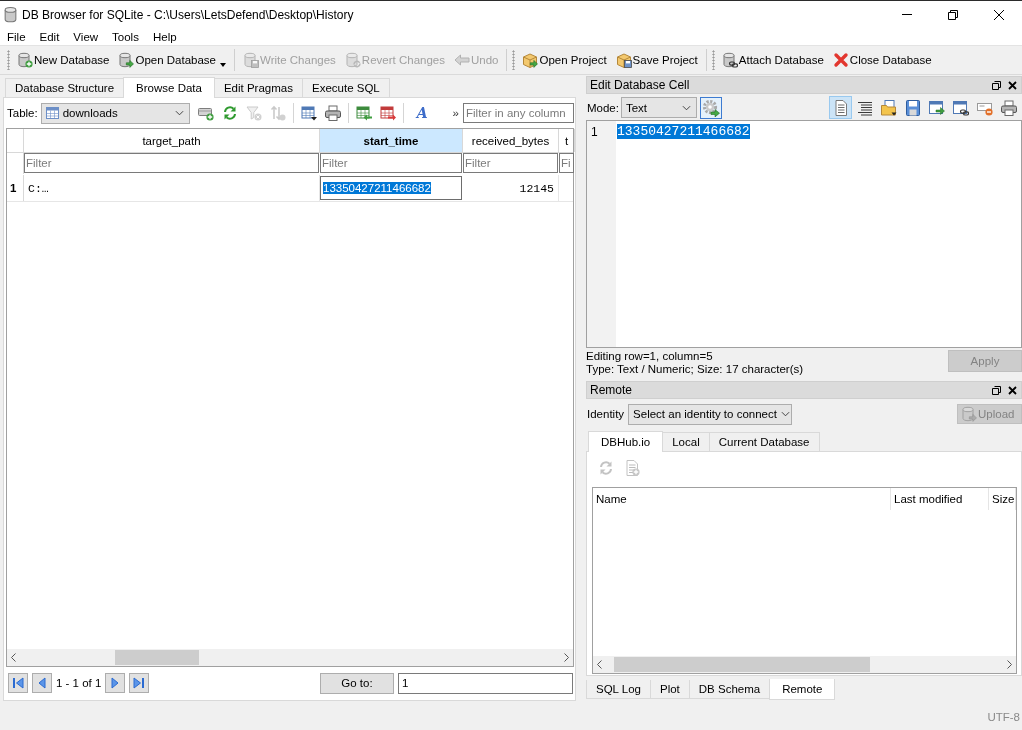  What do you see at coordinates (52, 113) in the screenshot?
I see `table-icon` at bounding box center [52, 113].